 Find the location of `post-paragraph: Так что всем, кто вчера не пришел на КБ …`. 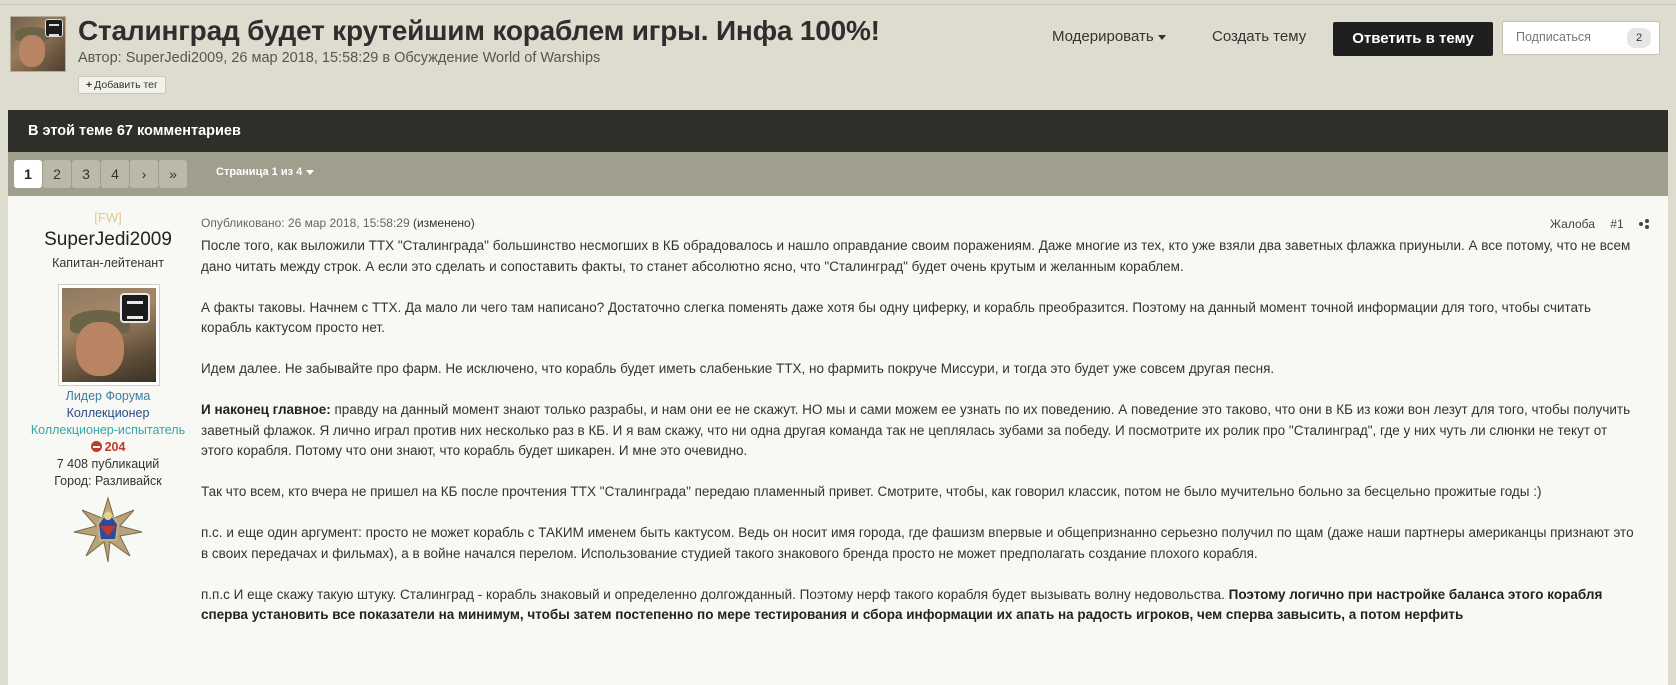

post-paragraph: Так что всем, кто вчера не пришел на КБ … is located at coordinates (871, 491).